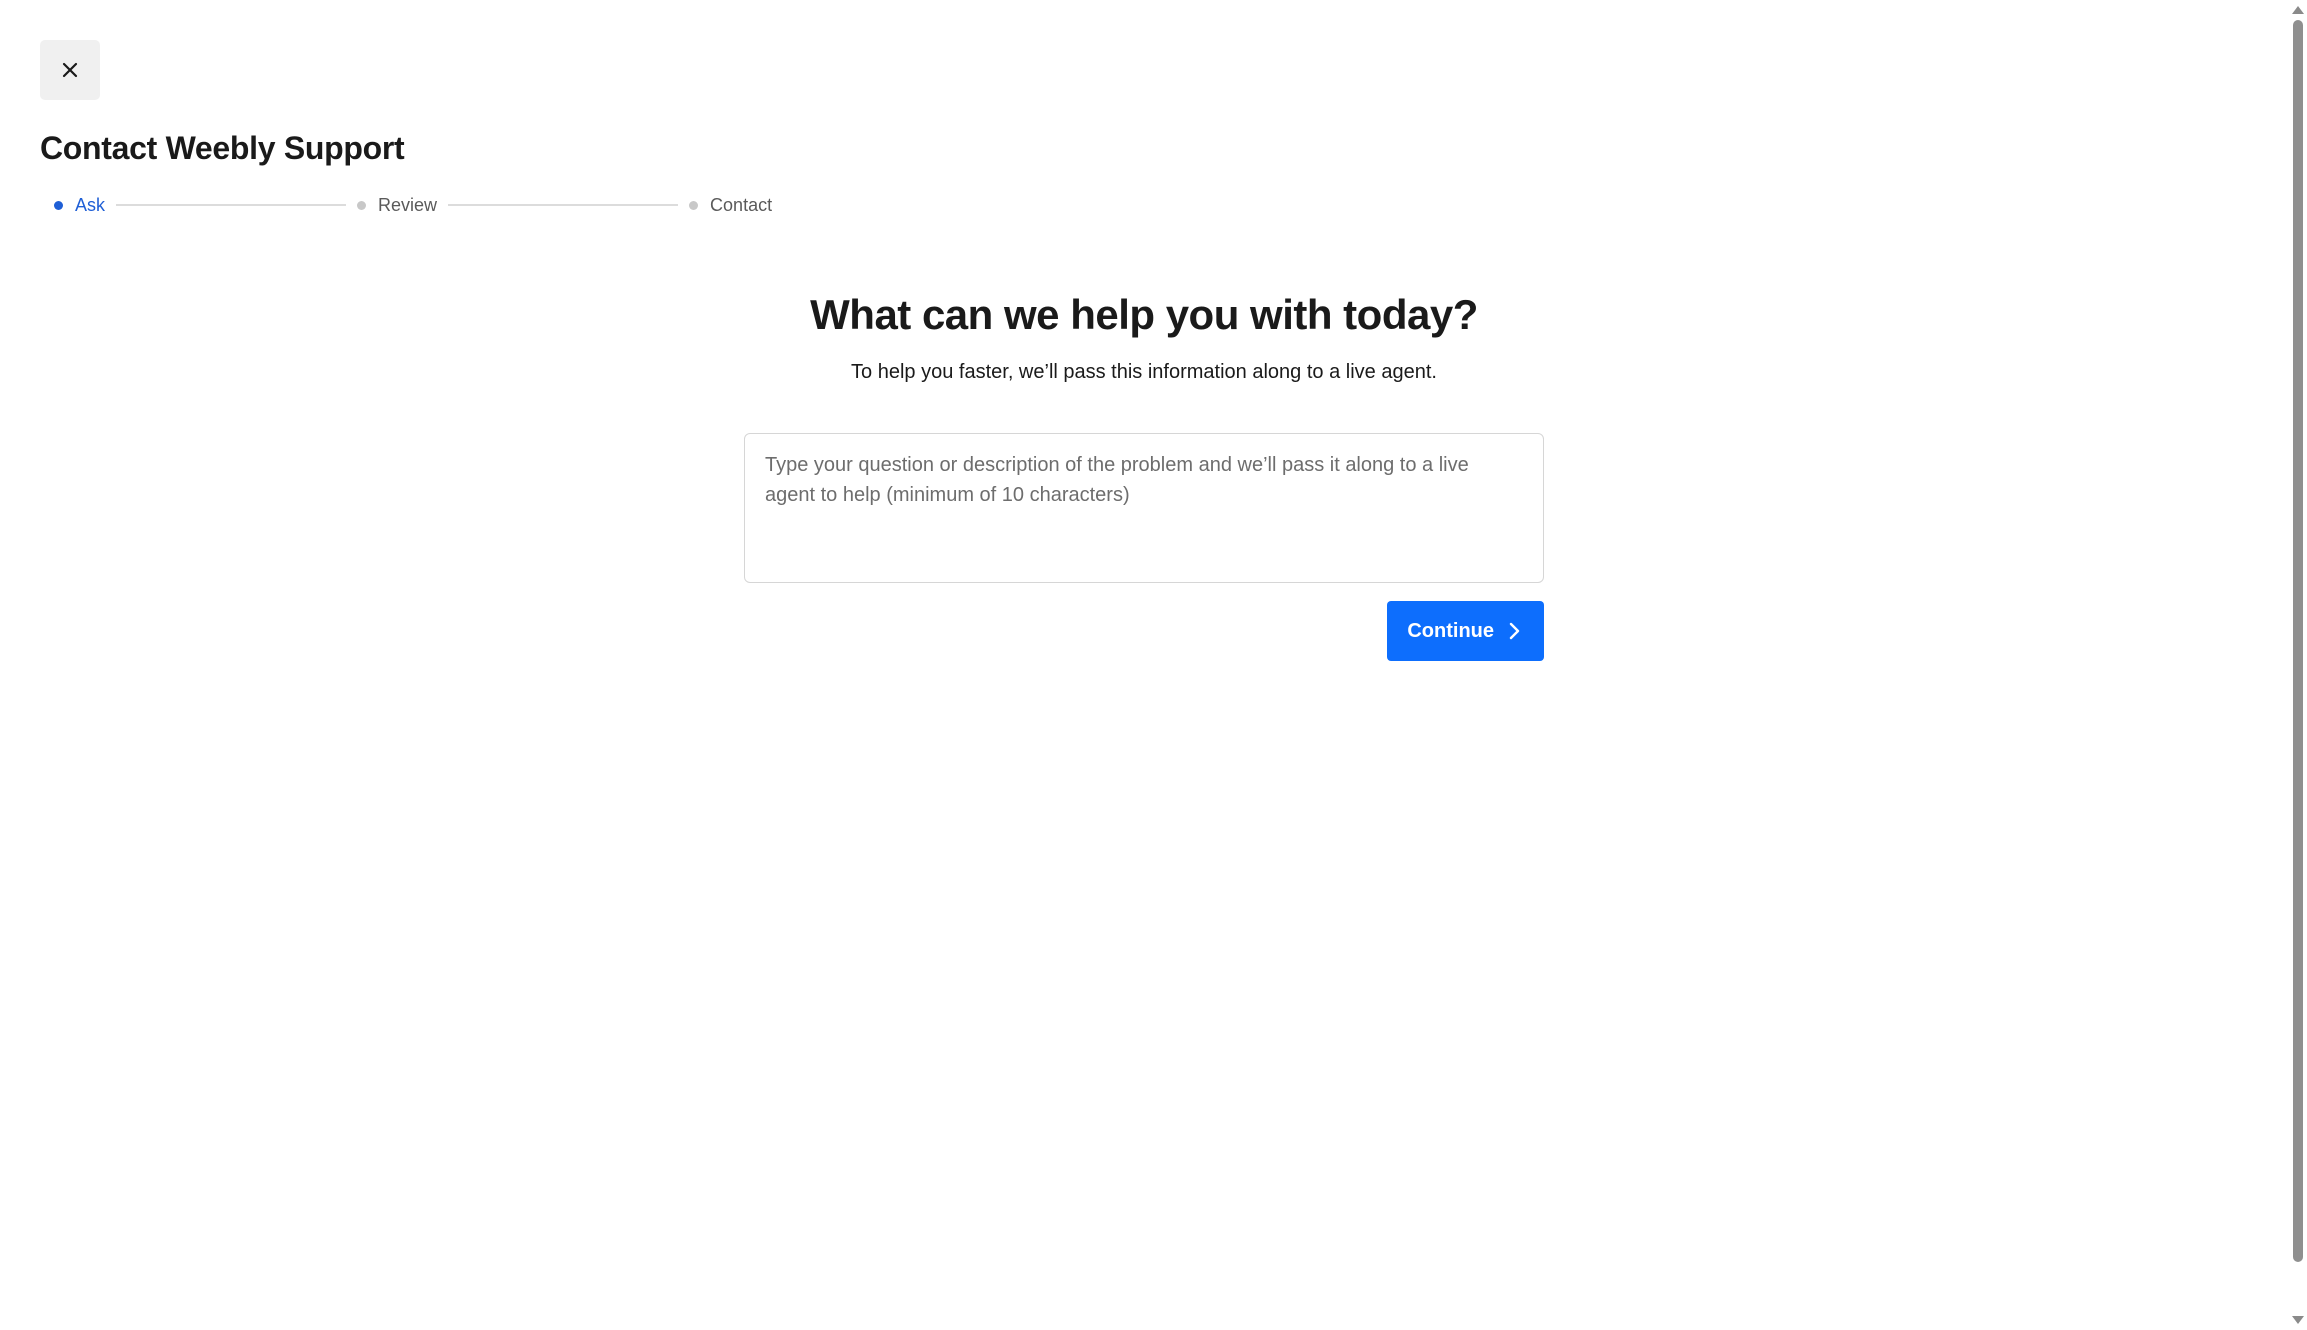 Image resolution: width=2307 pixels, height=1330 pixels. What do you see at coordinates (90, 204) in the screenshot?
I see `step-label: Ask` at bounding box center [90, 204].